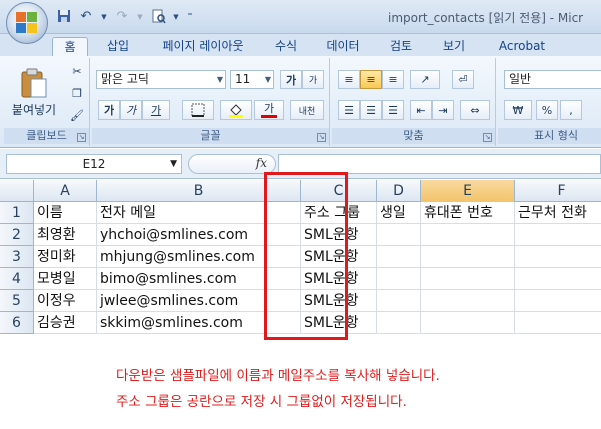 Image resolution: width=601 pixels, height=429 pixels. Describe the element at coordinates (401, 46) in the screenshot. I see `tab-review: 검토` at that location.